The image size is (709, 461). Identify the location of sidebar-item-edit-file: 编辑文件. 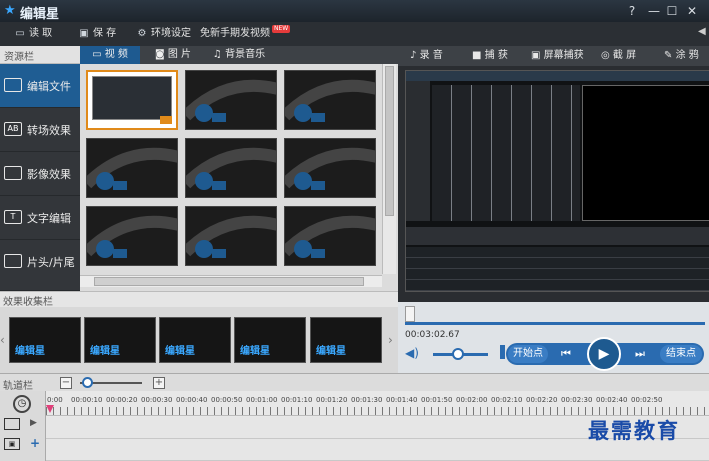
(40, 86).